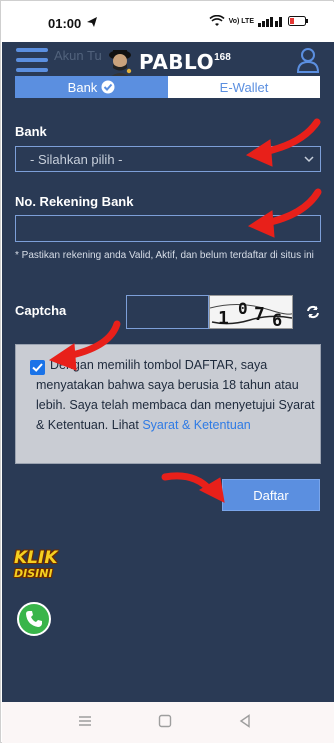 The width and height of the screenshot is (334, 743). What do you see at coordinates (165, 721) in the screenshot?
I see `home-nav-icon` at bounding box center [165, 721].